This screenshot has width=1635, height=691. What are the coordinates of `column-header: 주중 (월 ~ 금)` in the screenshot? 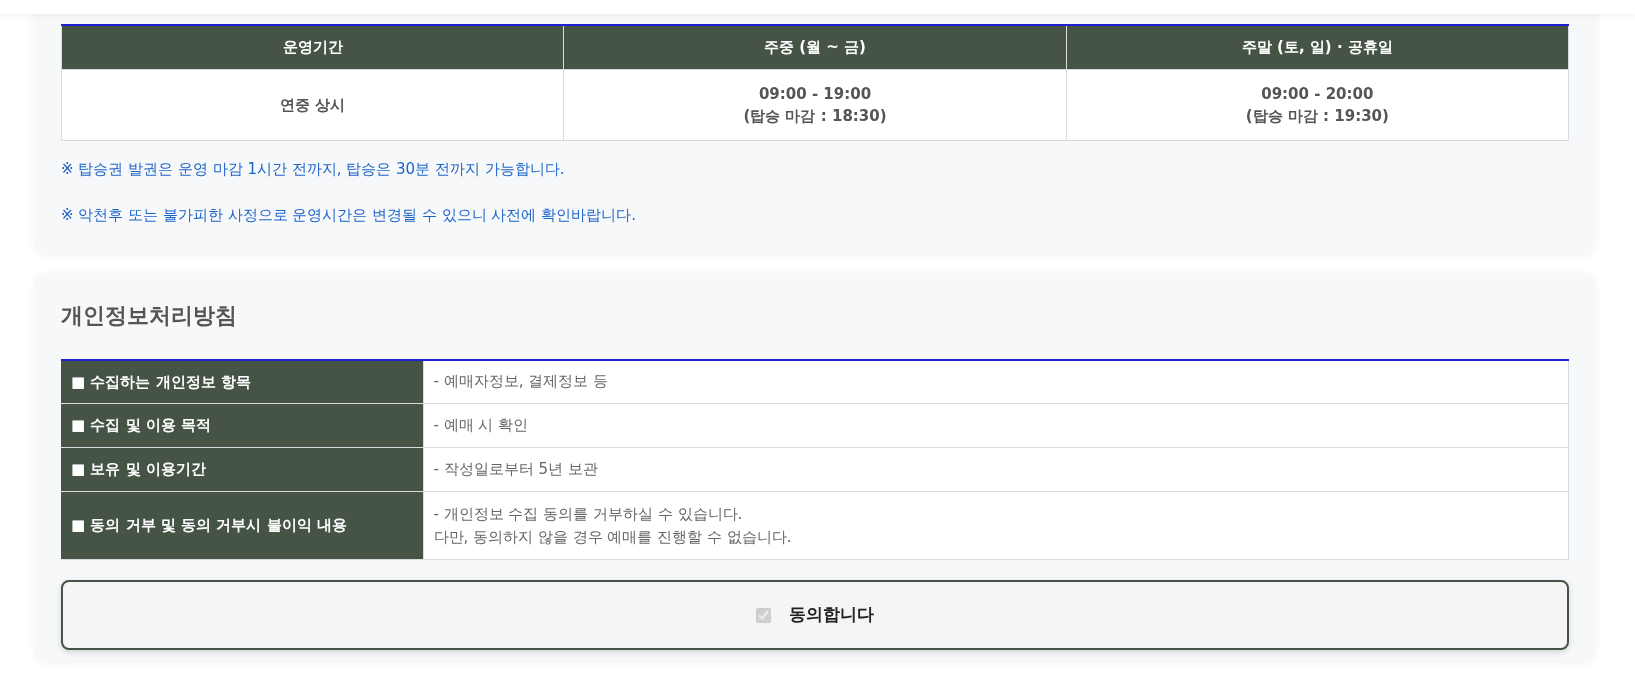 It's located at (815, 47).